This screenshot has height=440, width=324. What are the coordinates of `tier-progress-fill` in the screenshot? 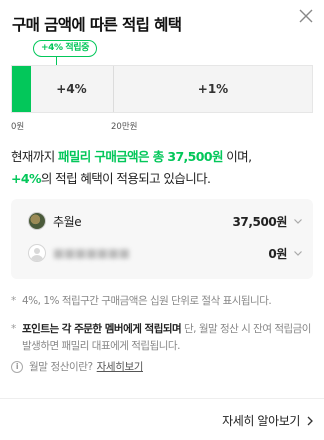 It's located at (22, 89).